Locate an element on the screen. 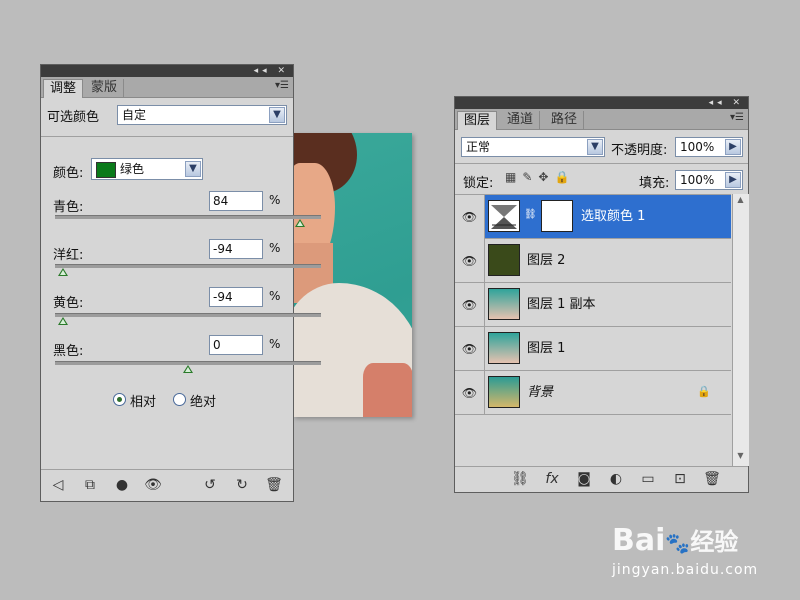 The width and height of the screenshot is (800, 600). adjustments-titlebar: ◂◂ ✕ is located at coordinates (167, 71).